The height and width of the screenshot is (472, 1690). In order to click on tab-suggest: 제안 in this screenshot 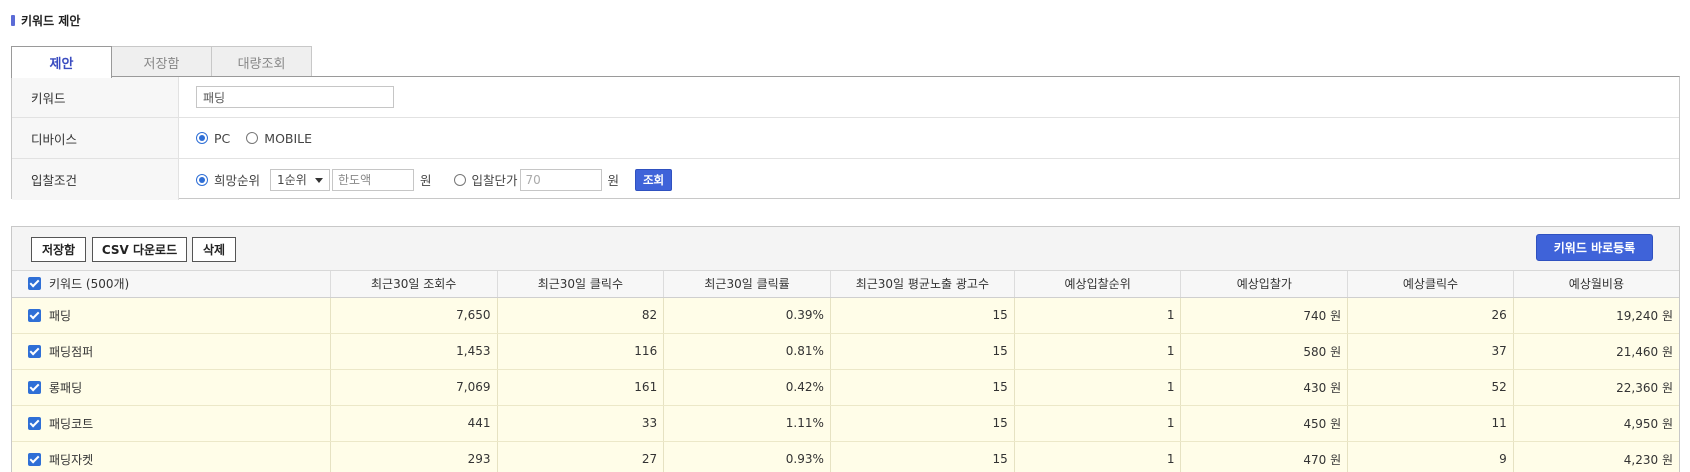, I will do `click(61, 62)`.